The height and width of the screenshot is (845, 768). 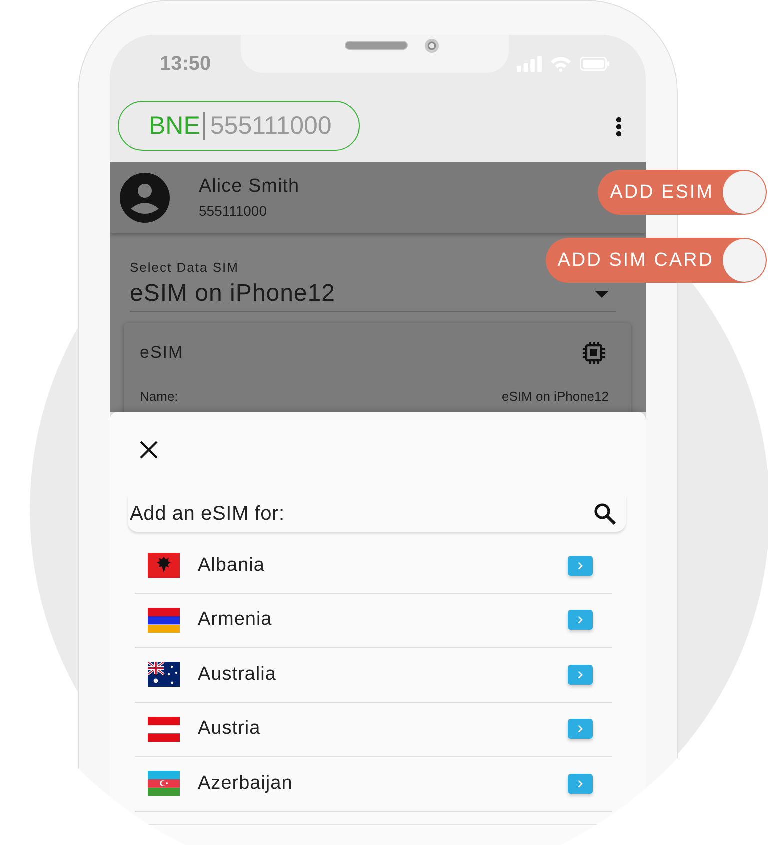 What do you see at coordinates (249, 187) in the screenshot?
I see `contact-name: Alice Smith` at bounding box center [249, 187].